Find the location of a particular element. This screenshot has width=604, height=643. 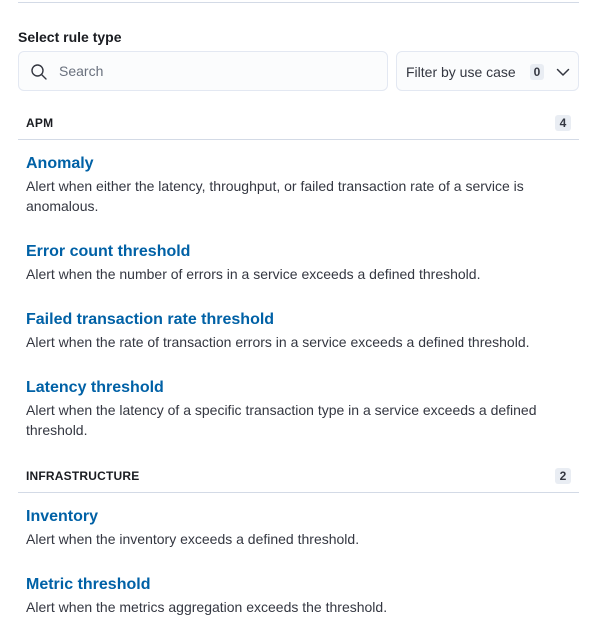

rule-latency-threshold-link: Latency threshold is located at coordinates (95, 388).